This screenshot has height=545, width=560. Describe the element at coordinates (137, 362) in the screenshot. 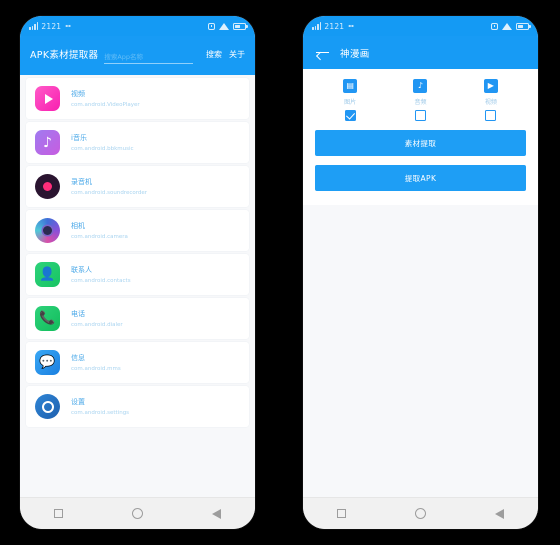

I see `list-item: 💬 信息 com.android.mms` at that location.